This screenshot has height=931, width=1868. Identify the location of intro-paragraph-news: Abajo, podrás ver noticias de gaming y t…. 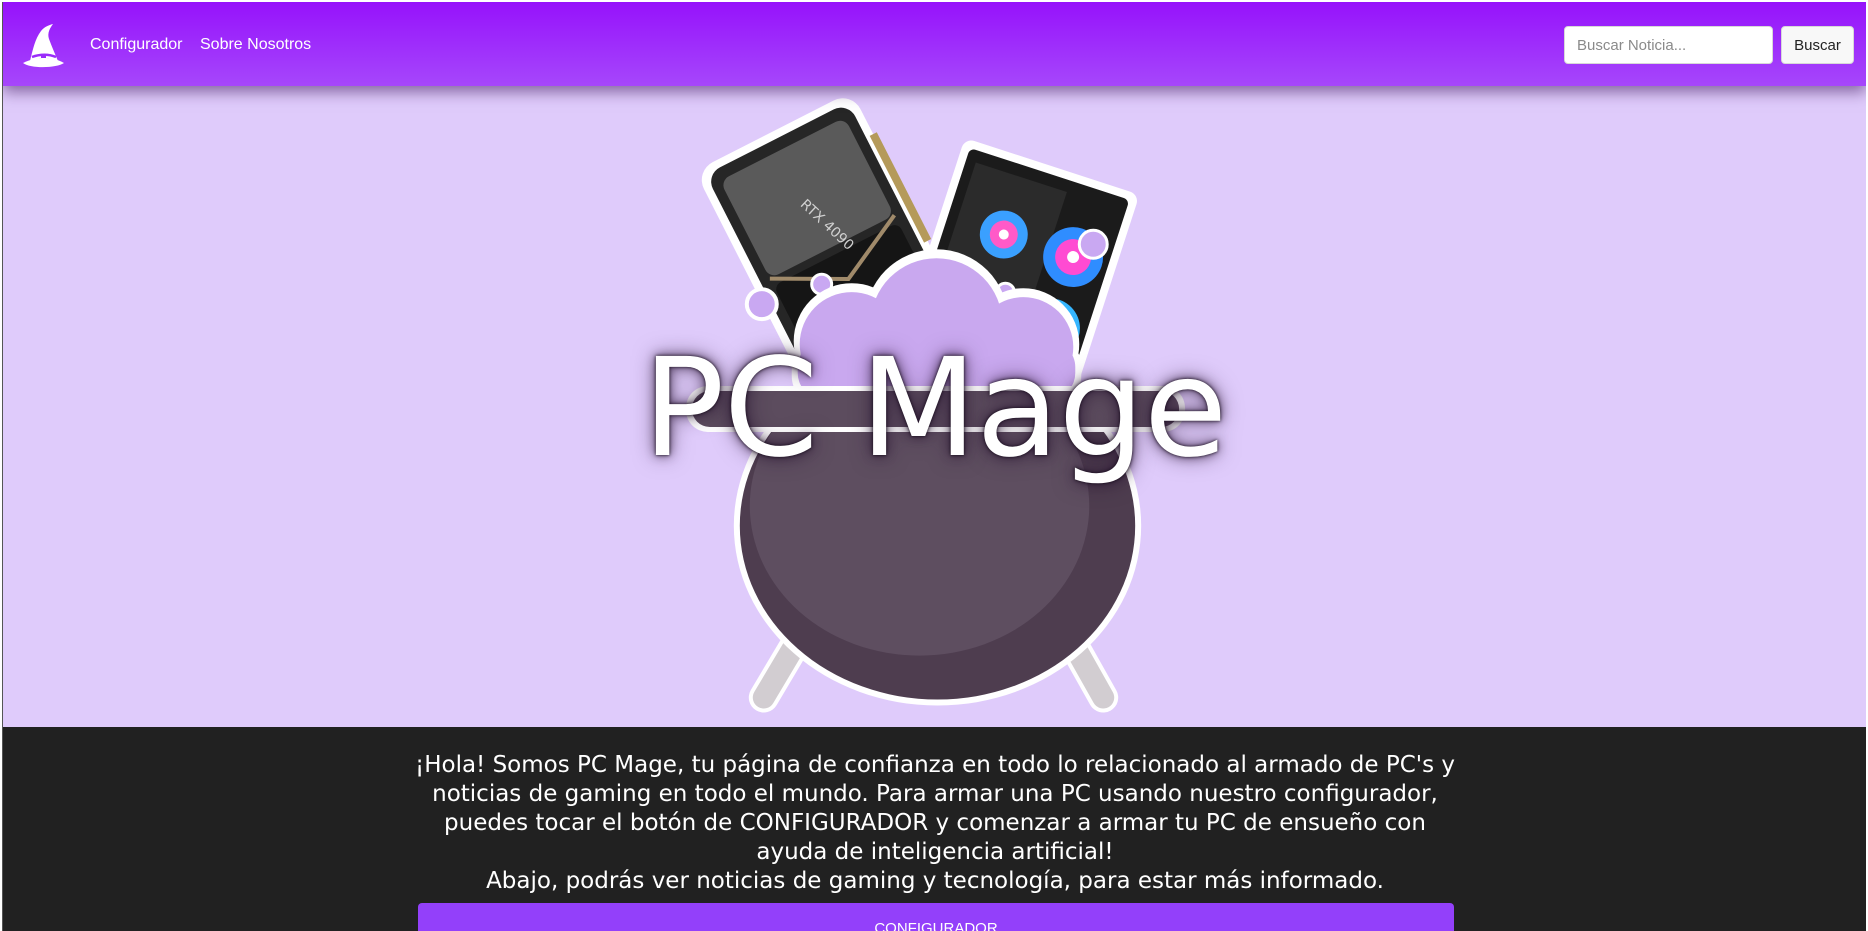
(935, 881).